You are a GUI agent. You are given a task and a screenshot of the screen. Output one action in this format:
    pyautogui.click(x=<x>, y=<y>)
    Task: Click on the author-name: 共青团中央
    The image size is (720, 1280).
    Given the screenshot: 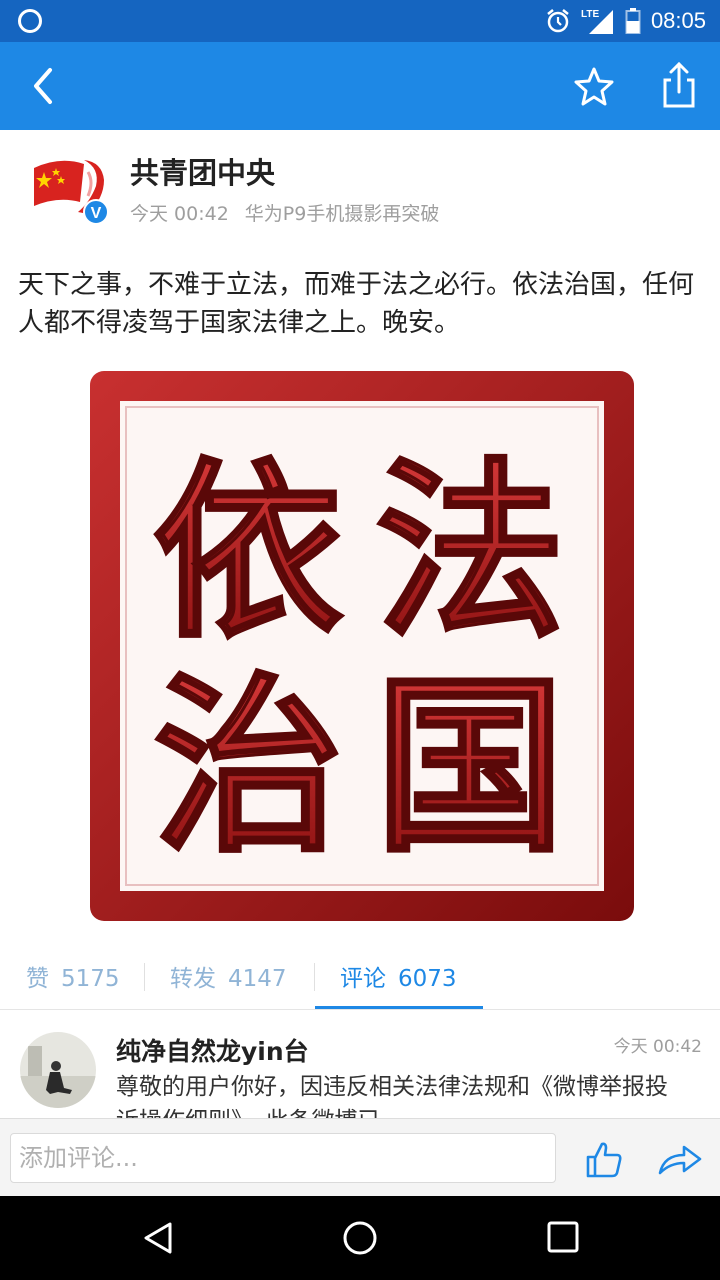 What is the action you would take?
    pyautogui.click(x=202, y=171)
    